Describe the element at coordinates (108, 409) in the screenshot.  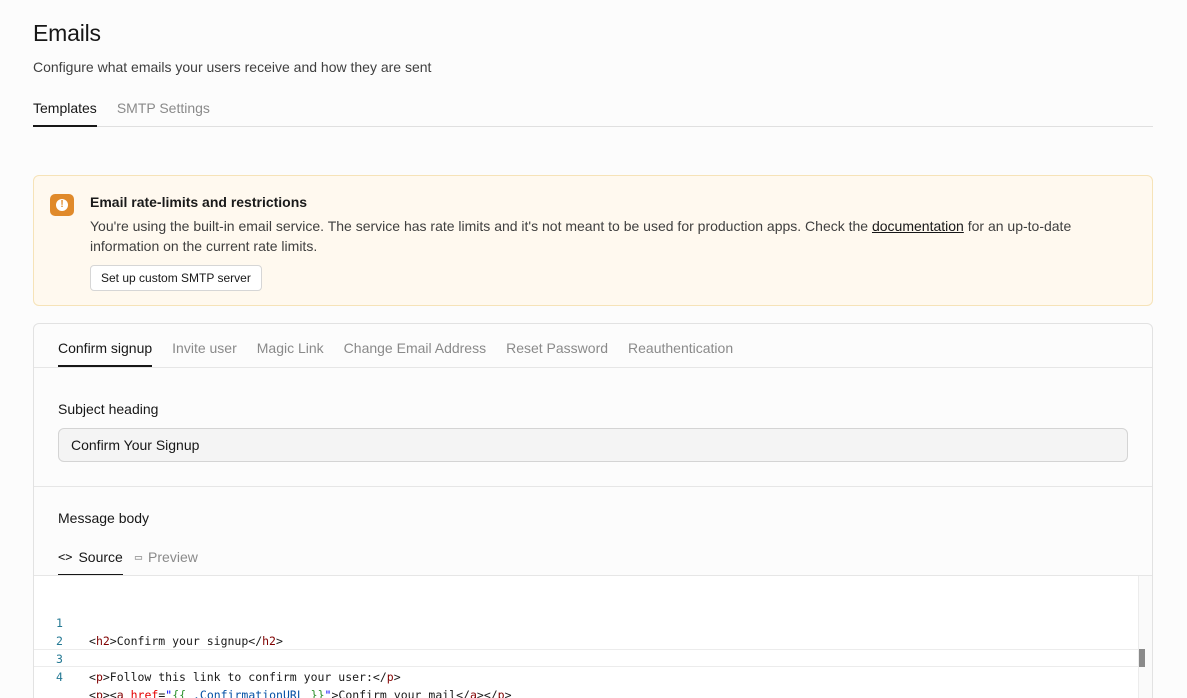
I see `subject-heading-label: Subject heading` at that location.